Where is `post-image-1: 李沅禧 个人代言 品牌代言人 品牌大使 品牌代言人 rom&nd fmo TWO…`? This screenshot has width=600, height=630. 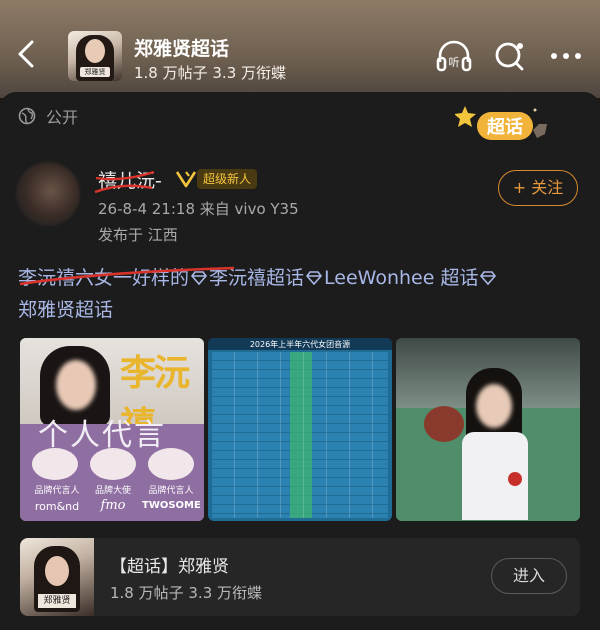
post-image-1: 李沅禧 个人代言 品牌代言人 品牌大使 品牌代言人 rom&nd fmo TWO… is located at coordinates (112, 429).